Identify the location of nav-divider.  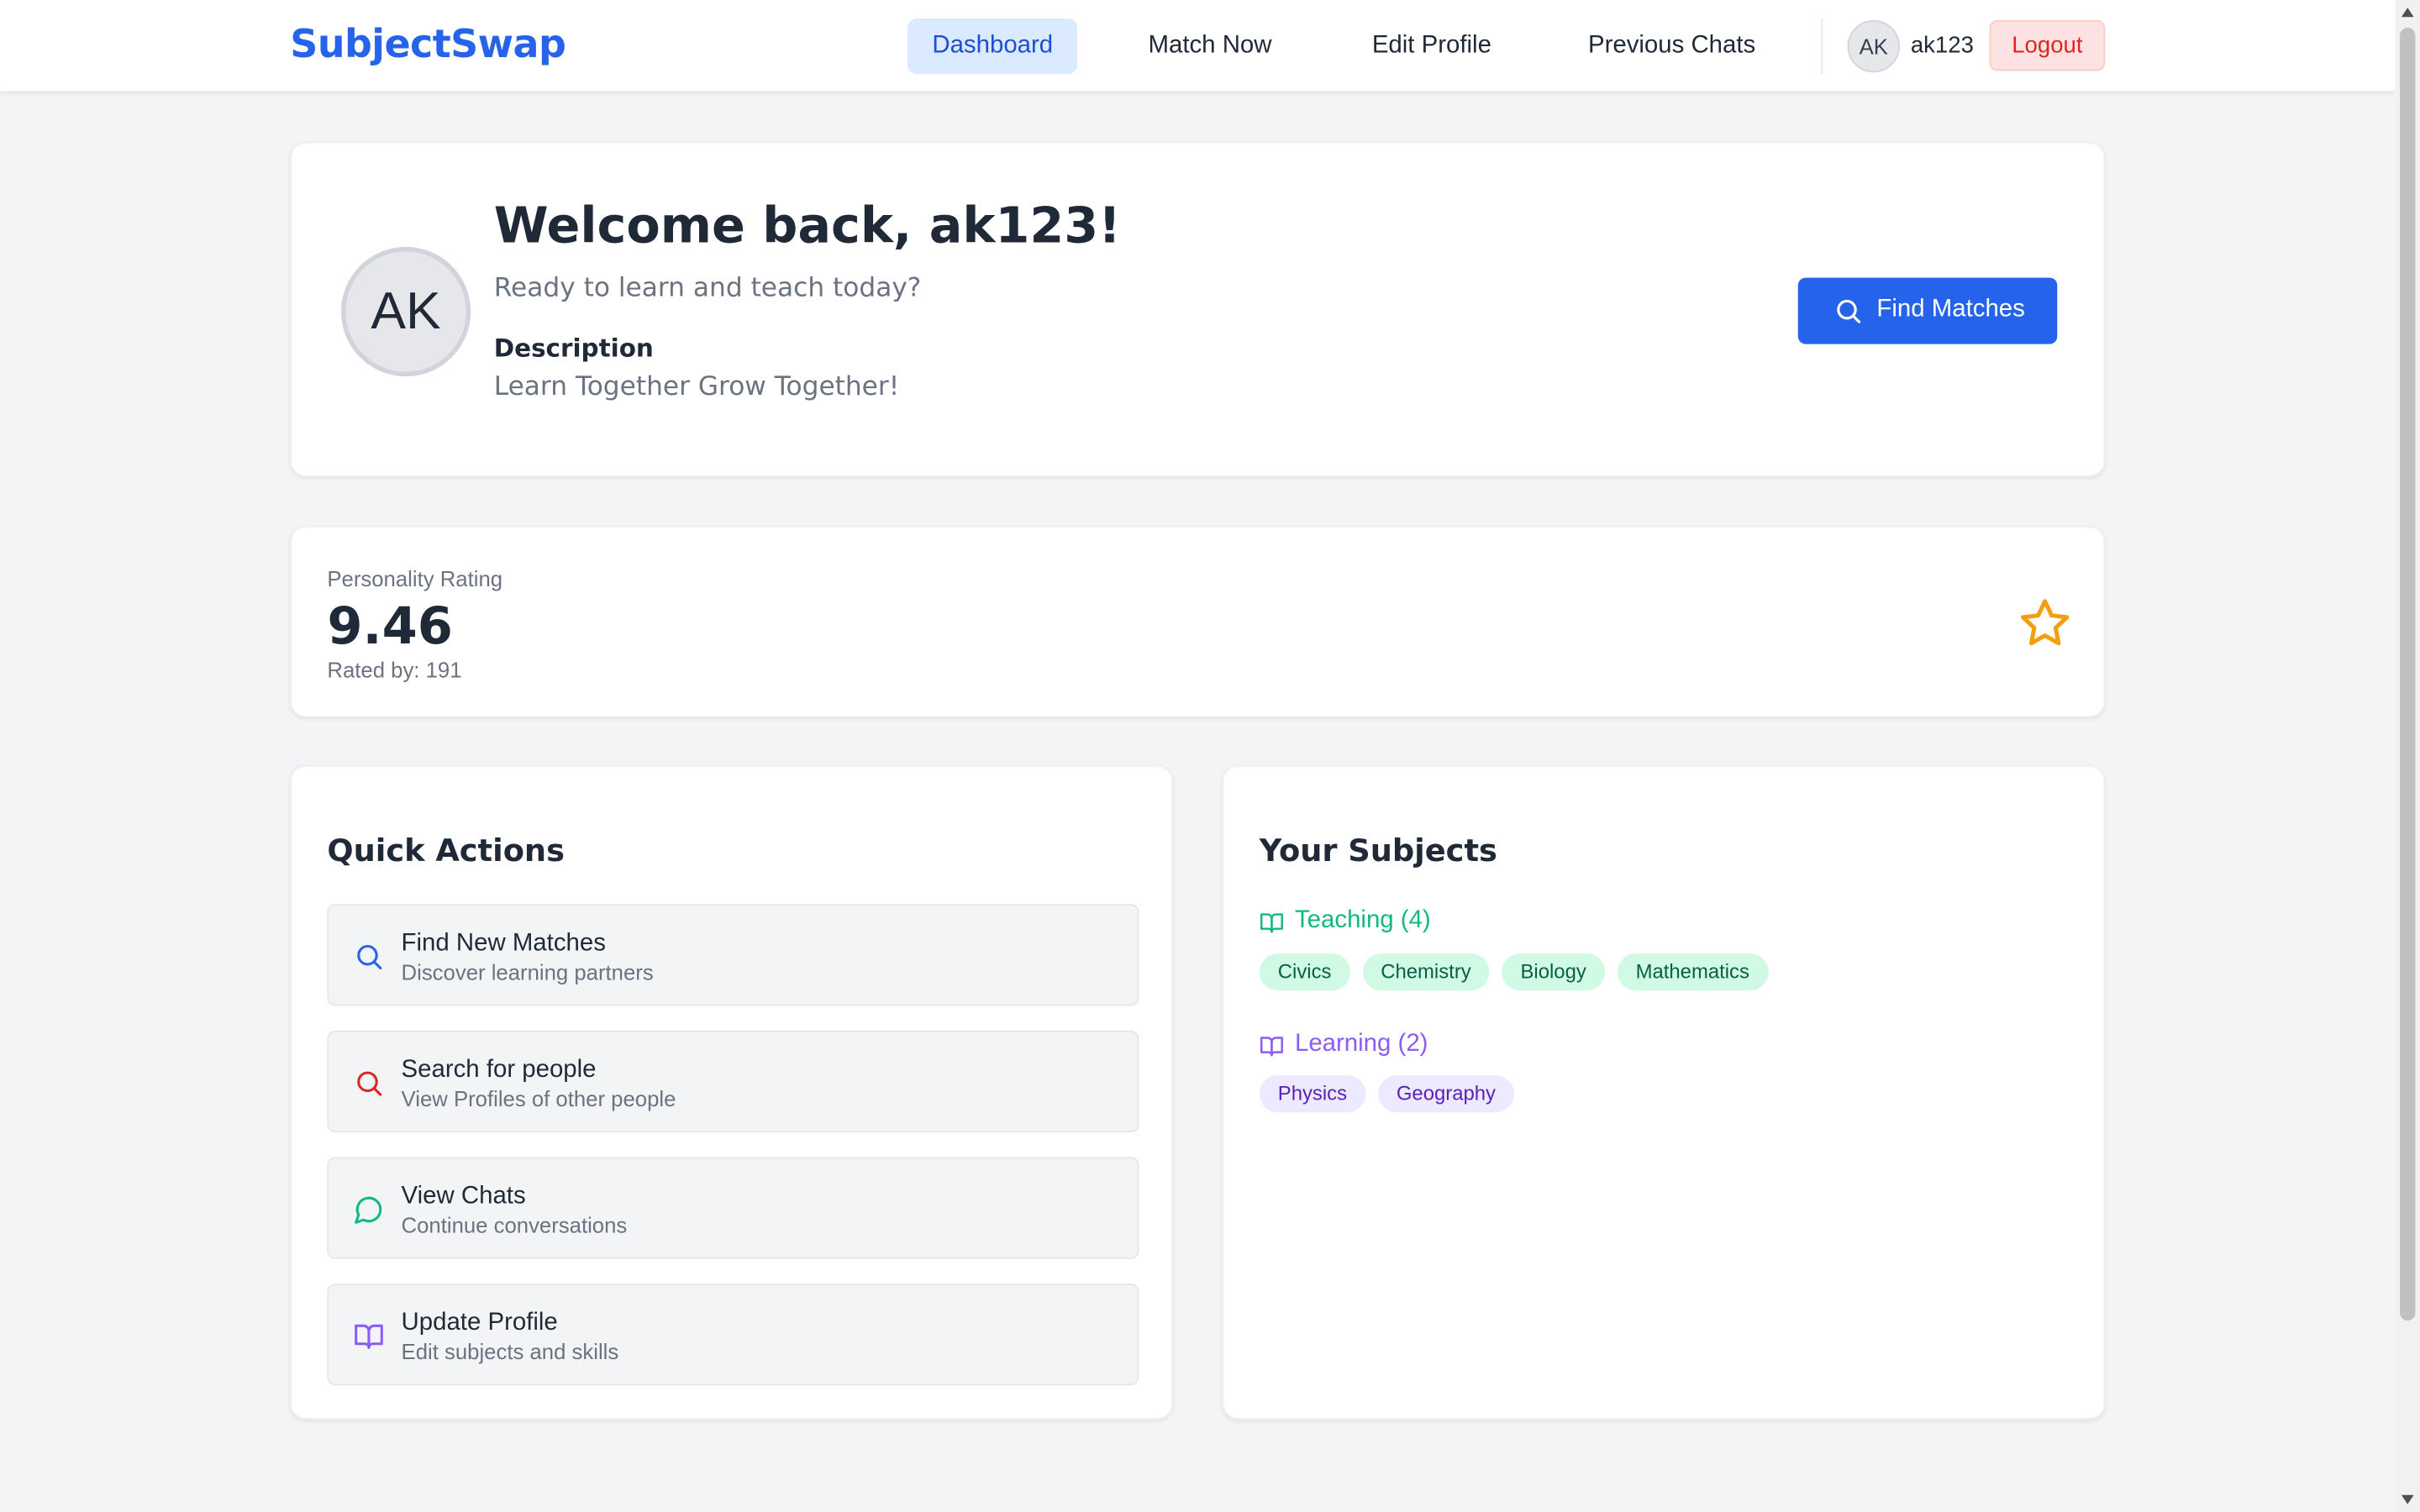
(1822, 46).